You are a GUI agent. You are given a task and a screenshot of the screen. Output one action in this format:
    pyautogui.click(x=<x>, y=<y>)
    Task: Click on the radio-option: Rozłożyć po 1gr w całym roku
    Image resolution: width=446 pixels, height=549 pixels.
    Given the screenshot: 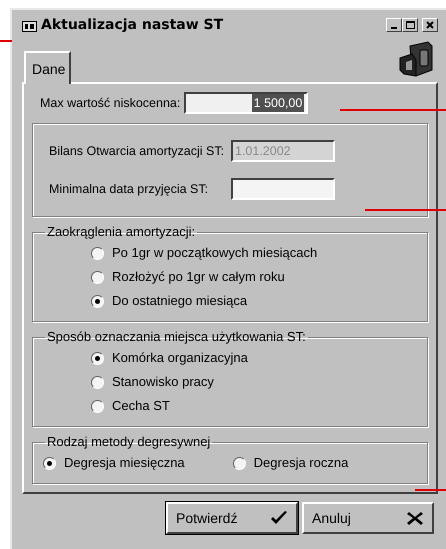 What is the action you would take?
    pyautogui.click(x=254, y=277)
    